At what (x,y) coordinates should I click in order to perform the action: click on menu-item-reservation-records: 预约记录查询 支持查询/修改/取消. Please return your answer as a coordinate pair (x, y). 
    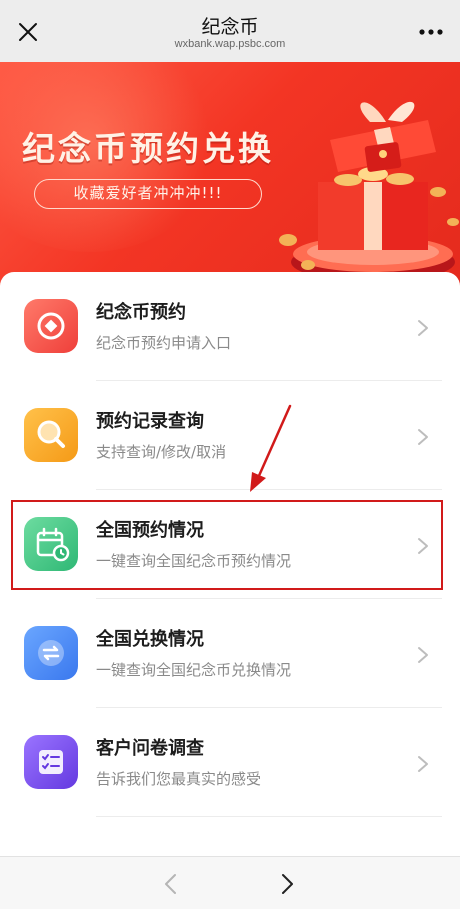
    Looking at the image, I should click on (230, 435).